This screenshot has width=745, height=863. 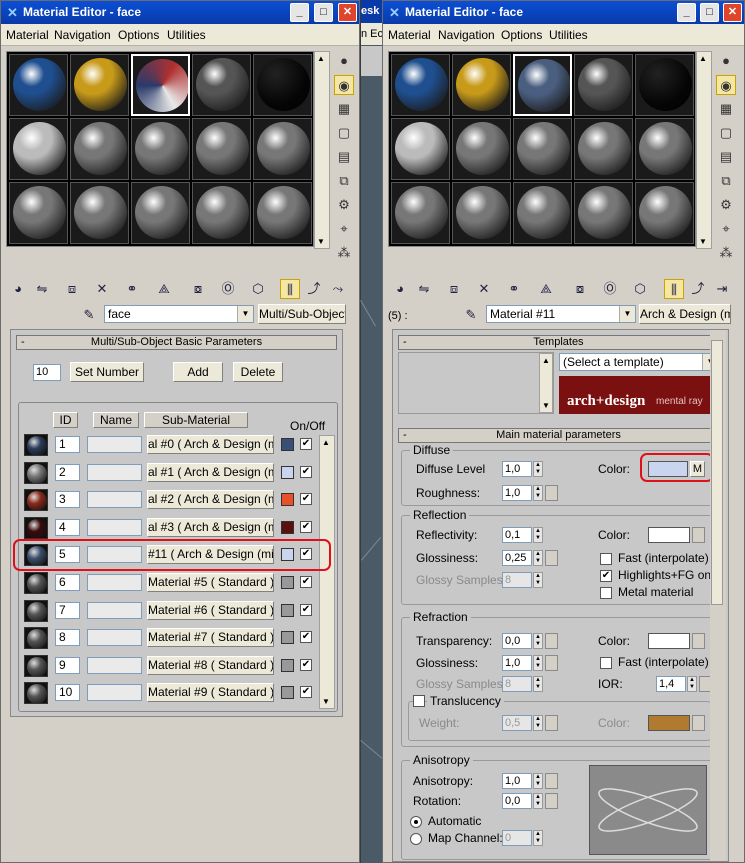 What do you see at coordinates (538, 838) in the screenshot?
I see `map-channel-spinner: ▲ ▼` at bounding box center [538, 838].